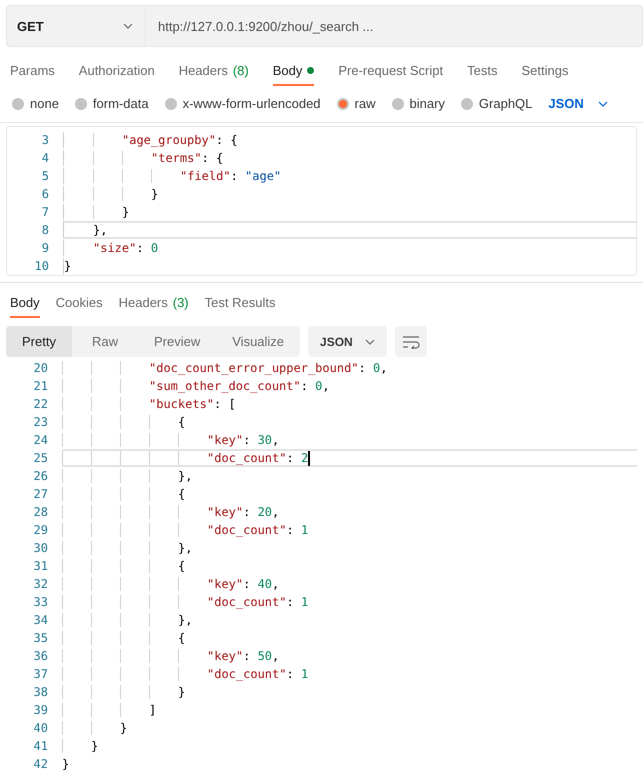 Image resolution: width=643 pixels, height=783 pixels. Describe the element at coordinates (40, 710) in the screenshot. I see `line-number: 39` at that location.